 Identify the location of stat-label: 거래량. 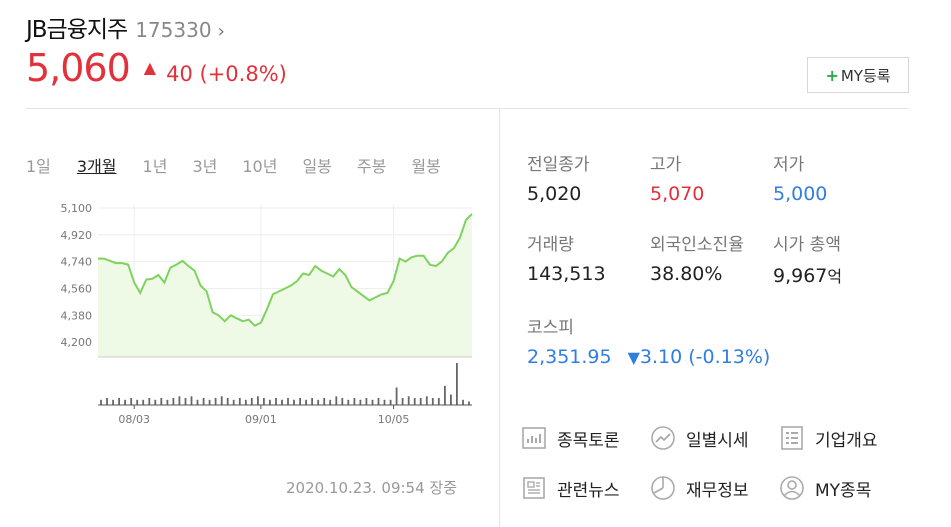
(550, 245).